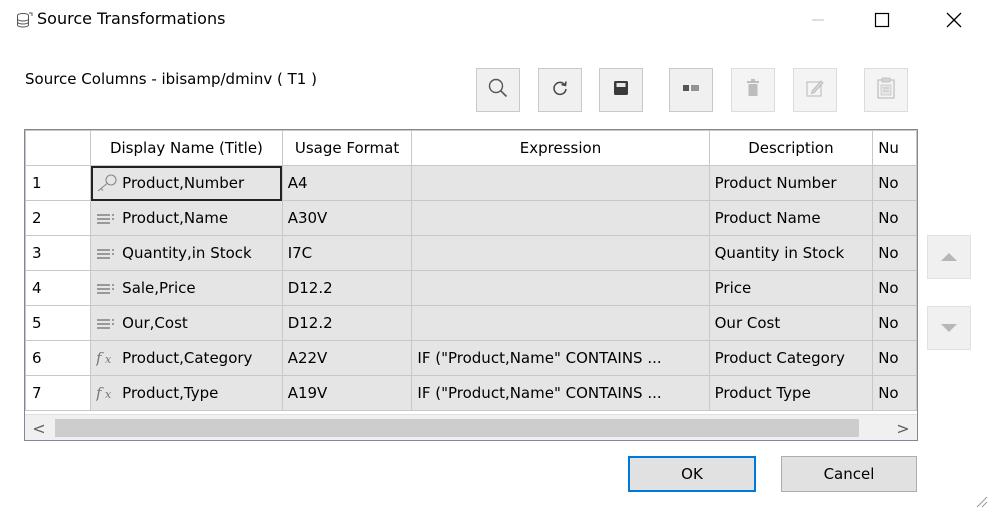 This screenshot has height=512, width=990. I want to click on col-header-usage-format: Usage Format, so click(347, 148).